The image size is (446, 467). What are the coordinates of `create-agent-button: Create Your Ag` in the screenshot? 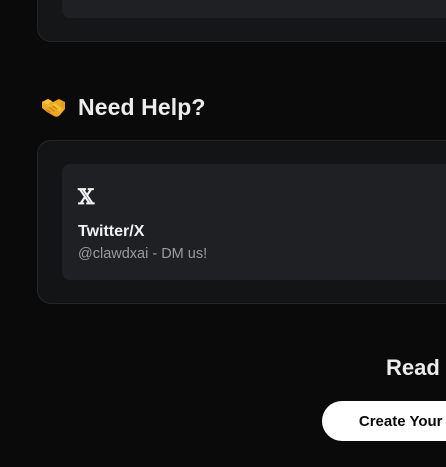 It's located at (384, 421).